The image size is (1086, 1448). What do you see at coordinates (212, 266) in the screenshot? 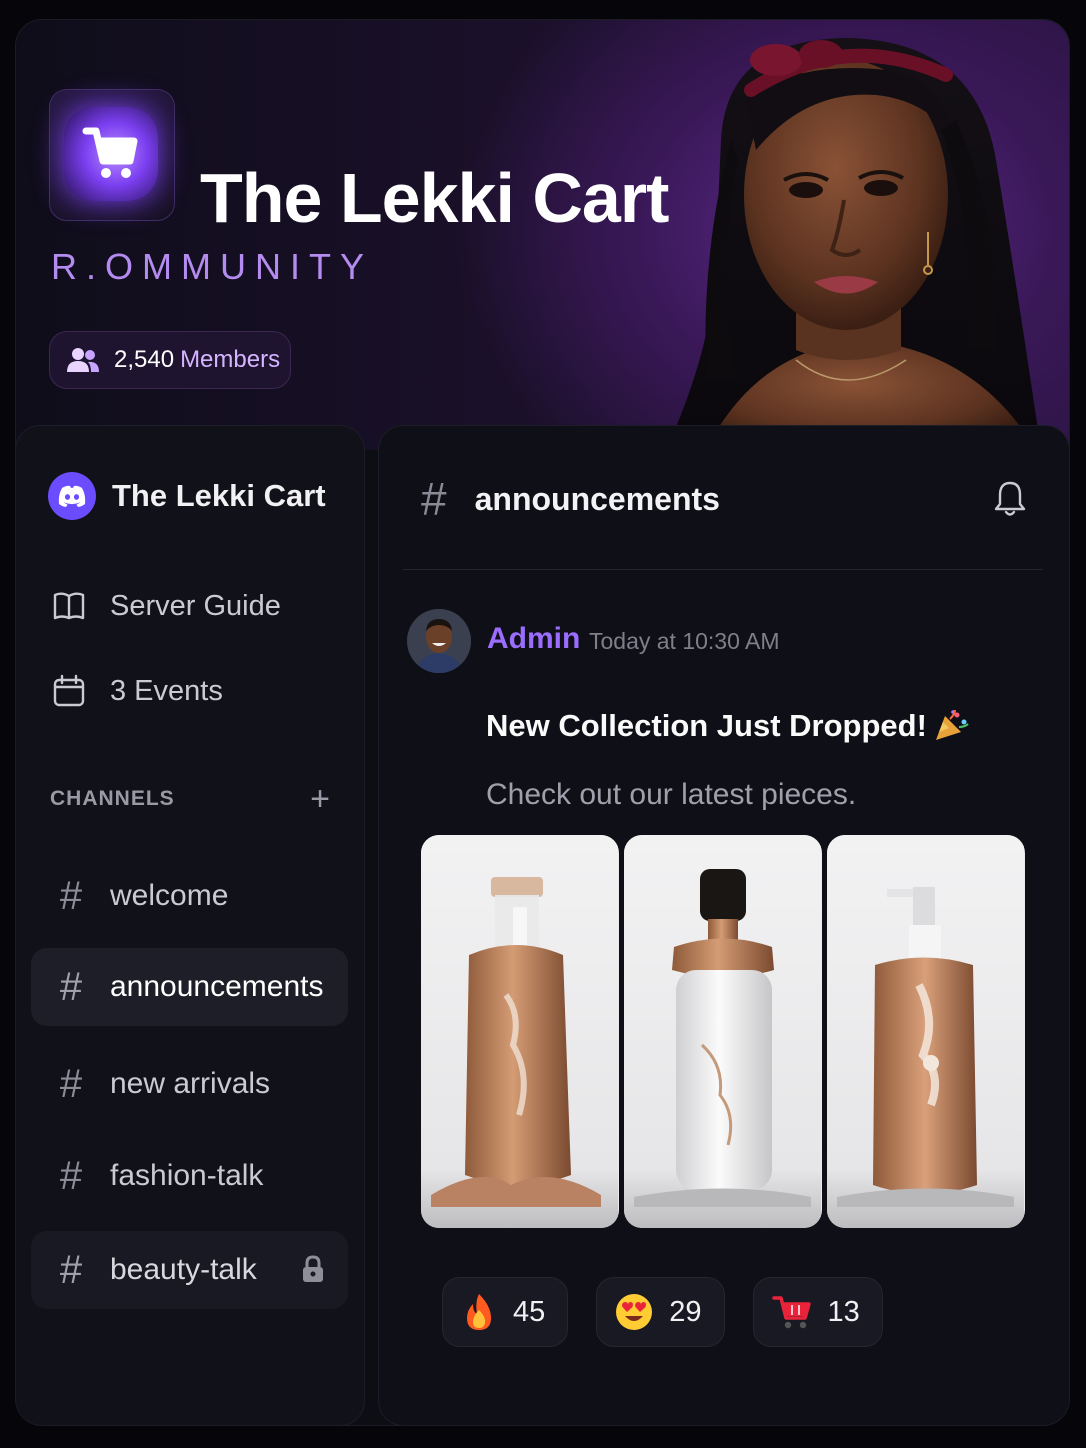
I see `community-subtitle: R.OMMUNITY` at bounding box center [212, 266].